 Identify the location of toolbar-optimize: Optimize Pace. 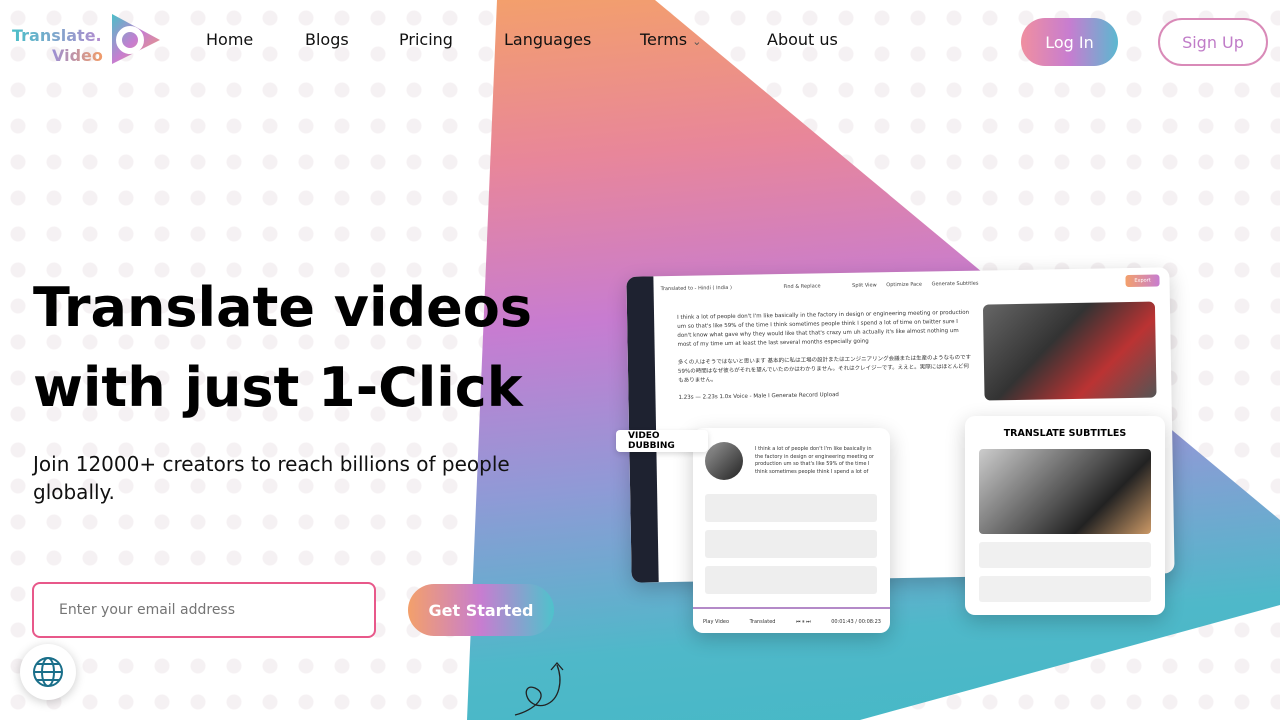
(904, 285).